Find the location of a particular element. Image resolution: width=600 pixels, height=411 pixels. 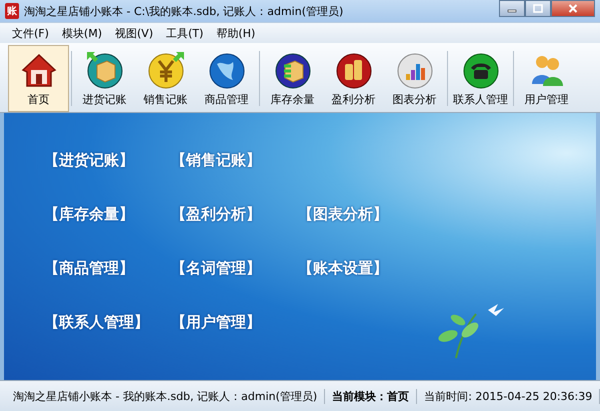

module-link: 【进货记账】 is located at coordinates (107, 160).